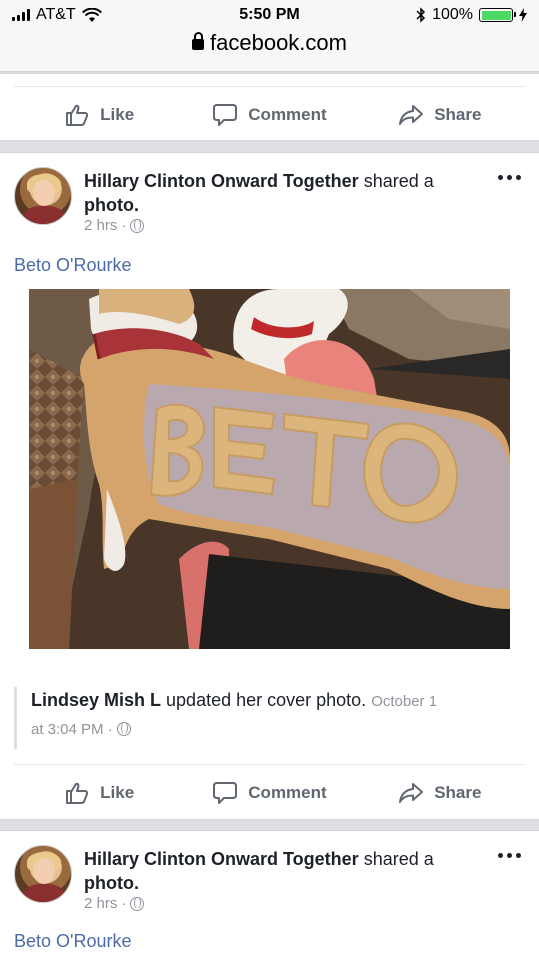 The height and width of the screenshot is (960, 539). I want to click on shared-date: October 1, so click(404, 701).